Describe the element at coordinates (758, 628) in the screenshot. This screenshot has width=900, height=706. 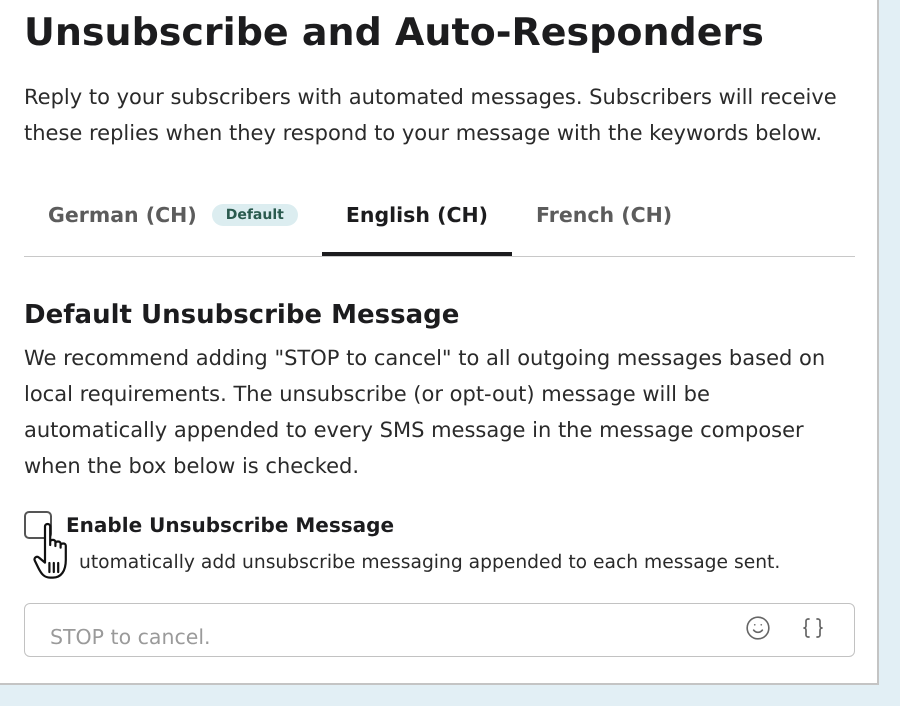
I see `emoji-icon` at that location.